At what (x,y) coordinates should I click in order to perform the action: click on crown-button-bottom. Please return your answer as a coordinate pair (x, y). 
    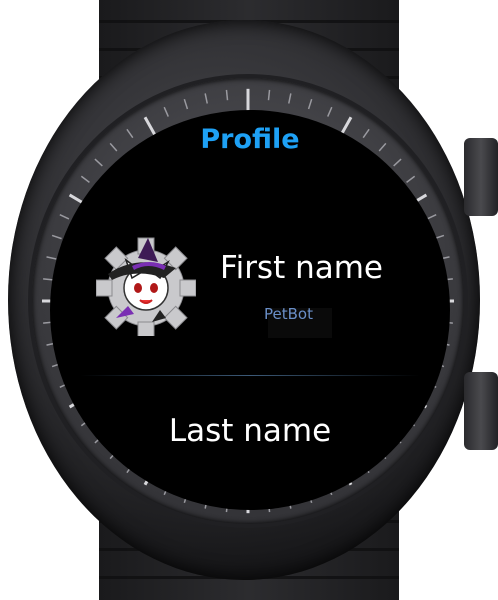
    Looking at the image, I should click on (481, 411).